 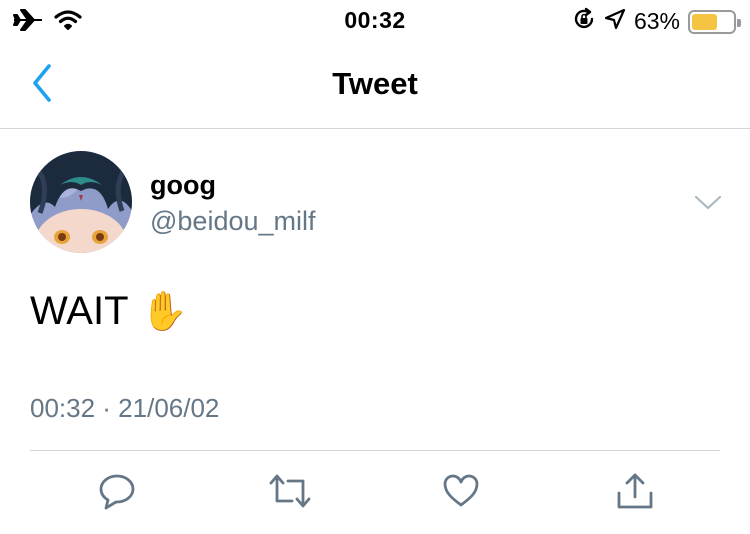 I want to click on battery-icon, so click(x=714, y=21).